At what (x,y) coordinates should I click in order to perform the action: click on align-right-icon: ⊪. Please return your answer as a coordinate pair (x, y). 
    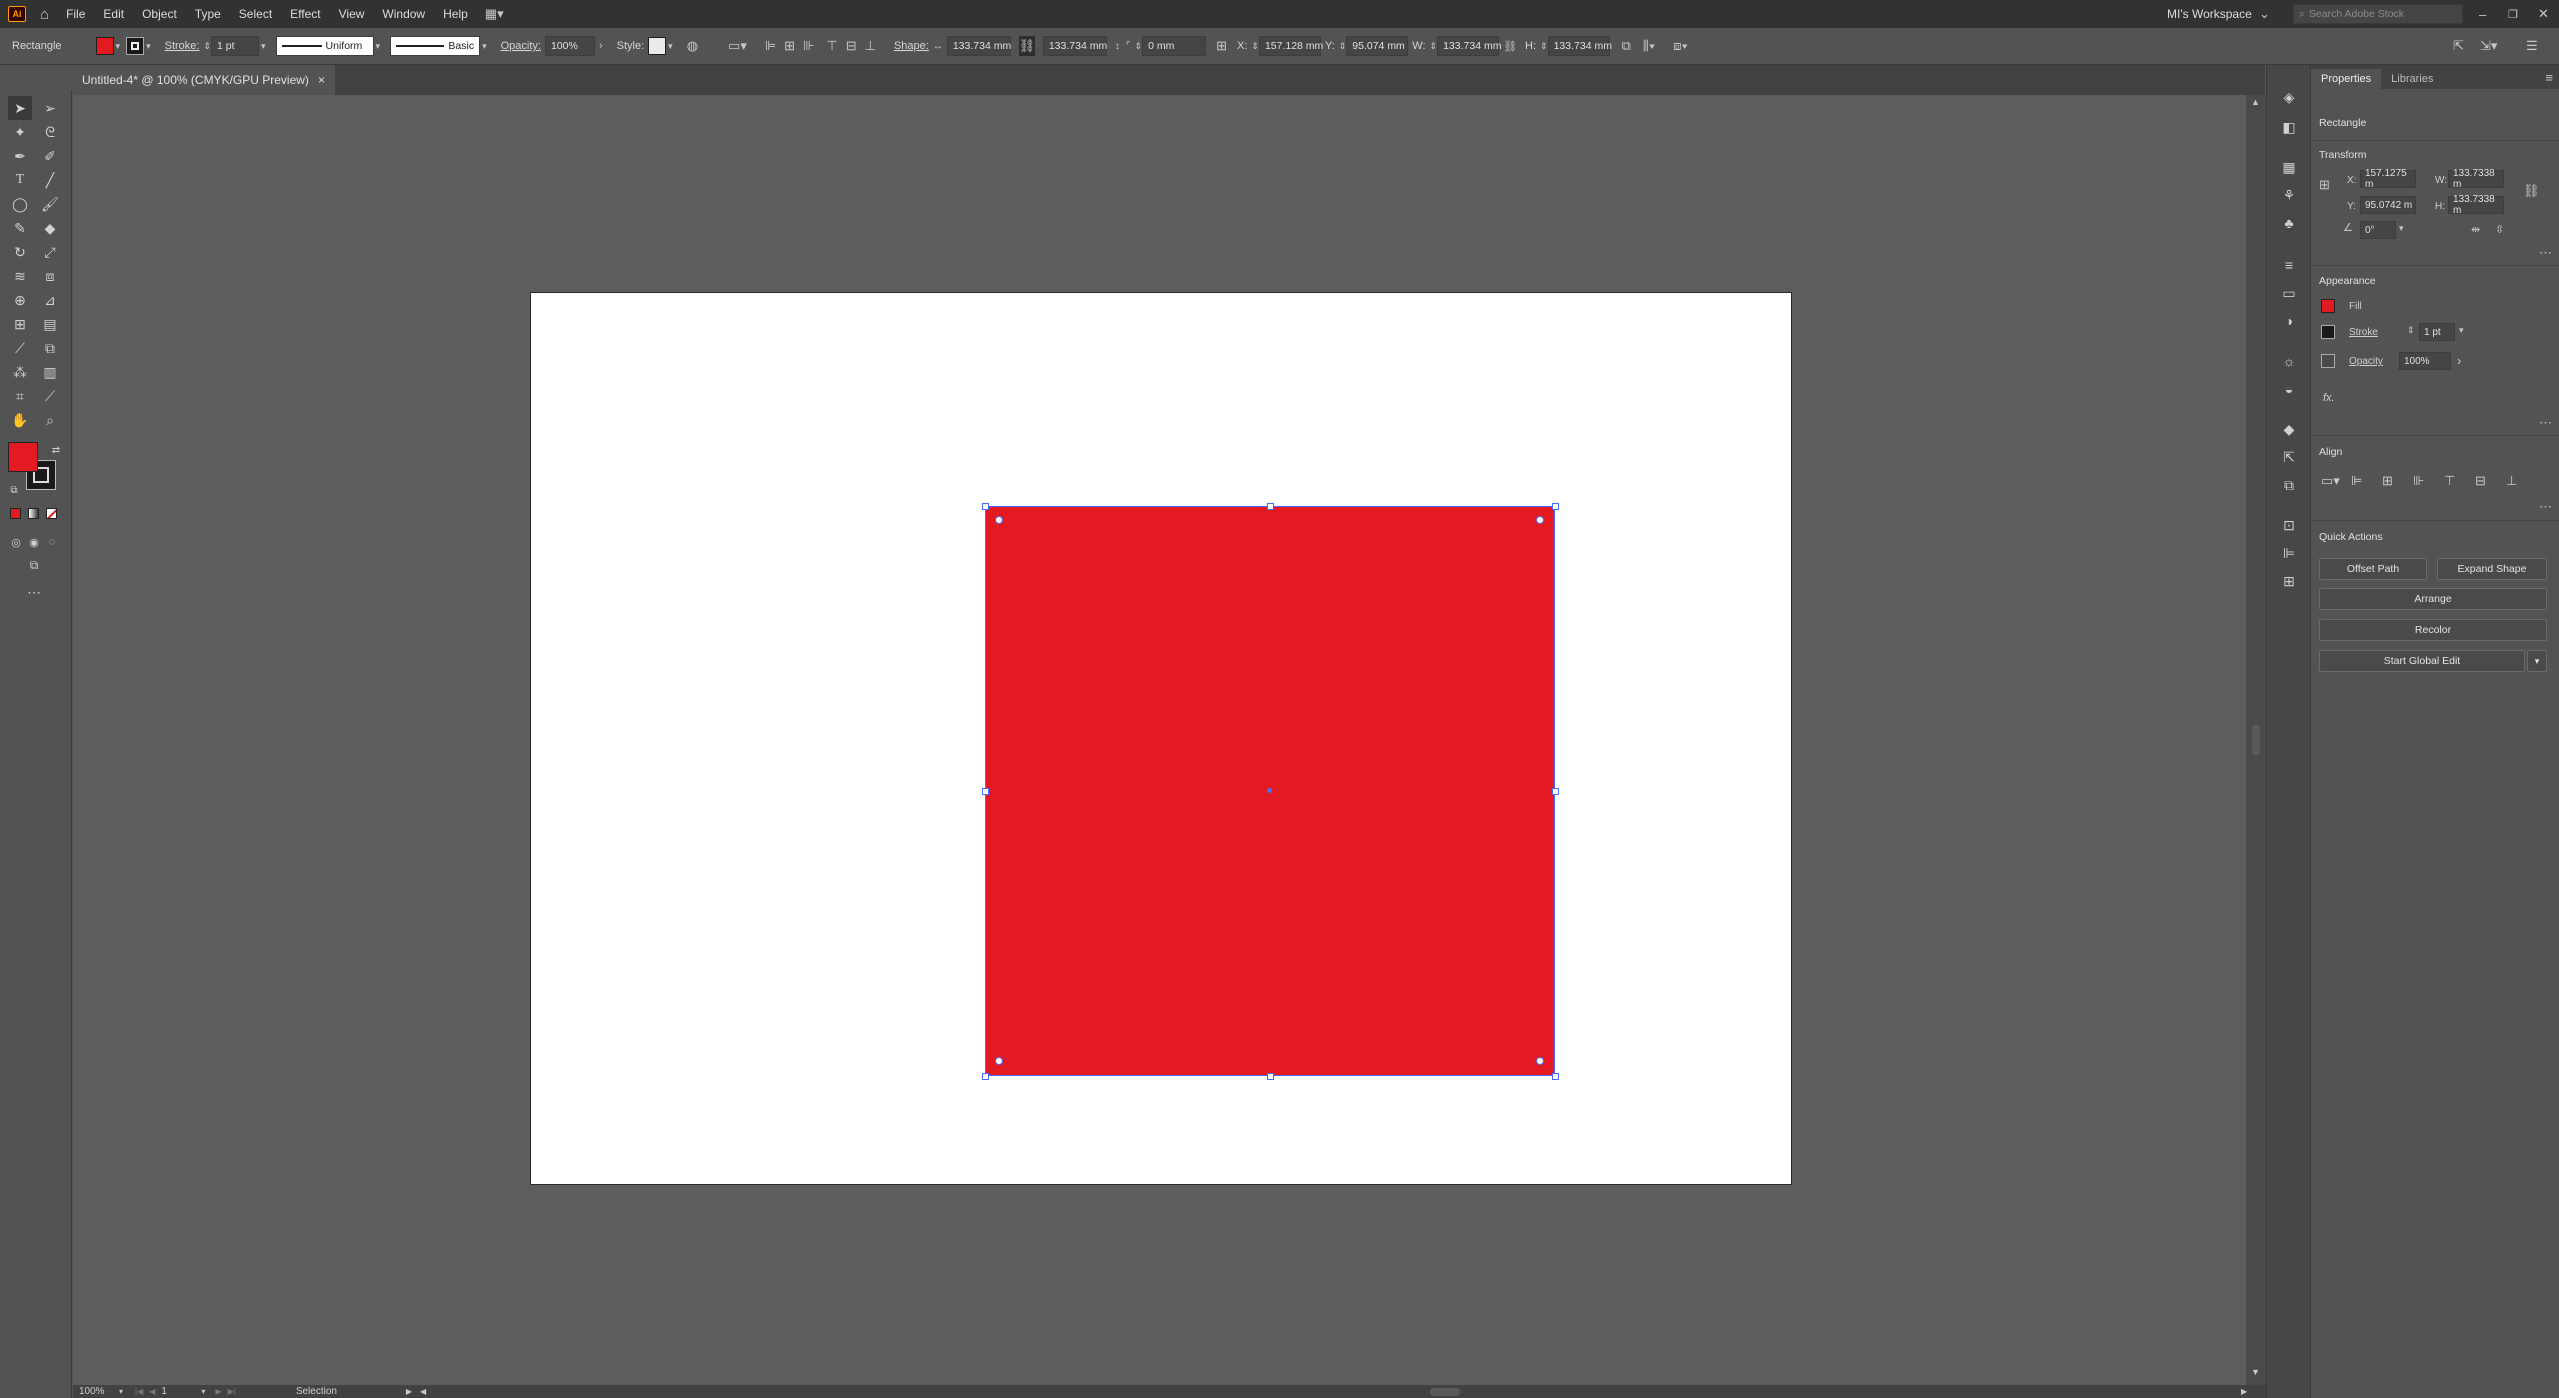
    Looking at the image, I should click on (808, 46).